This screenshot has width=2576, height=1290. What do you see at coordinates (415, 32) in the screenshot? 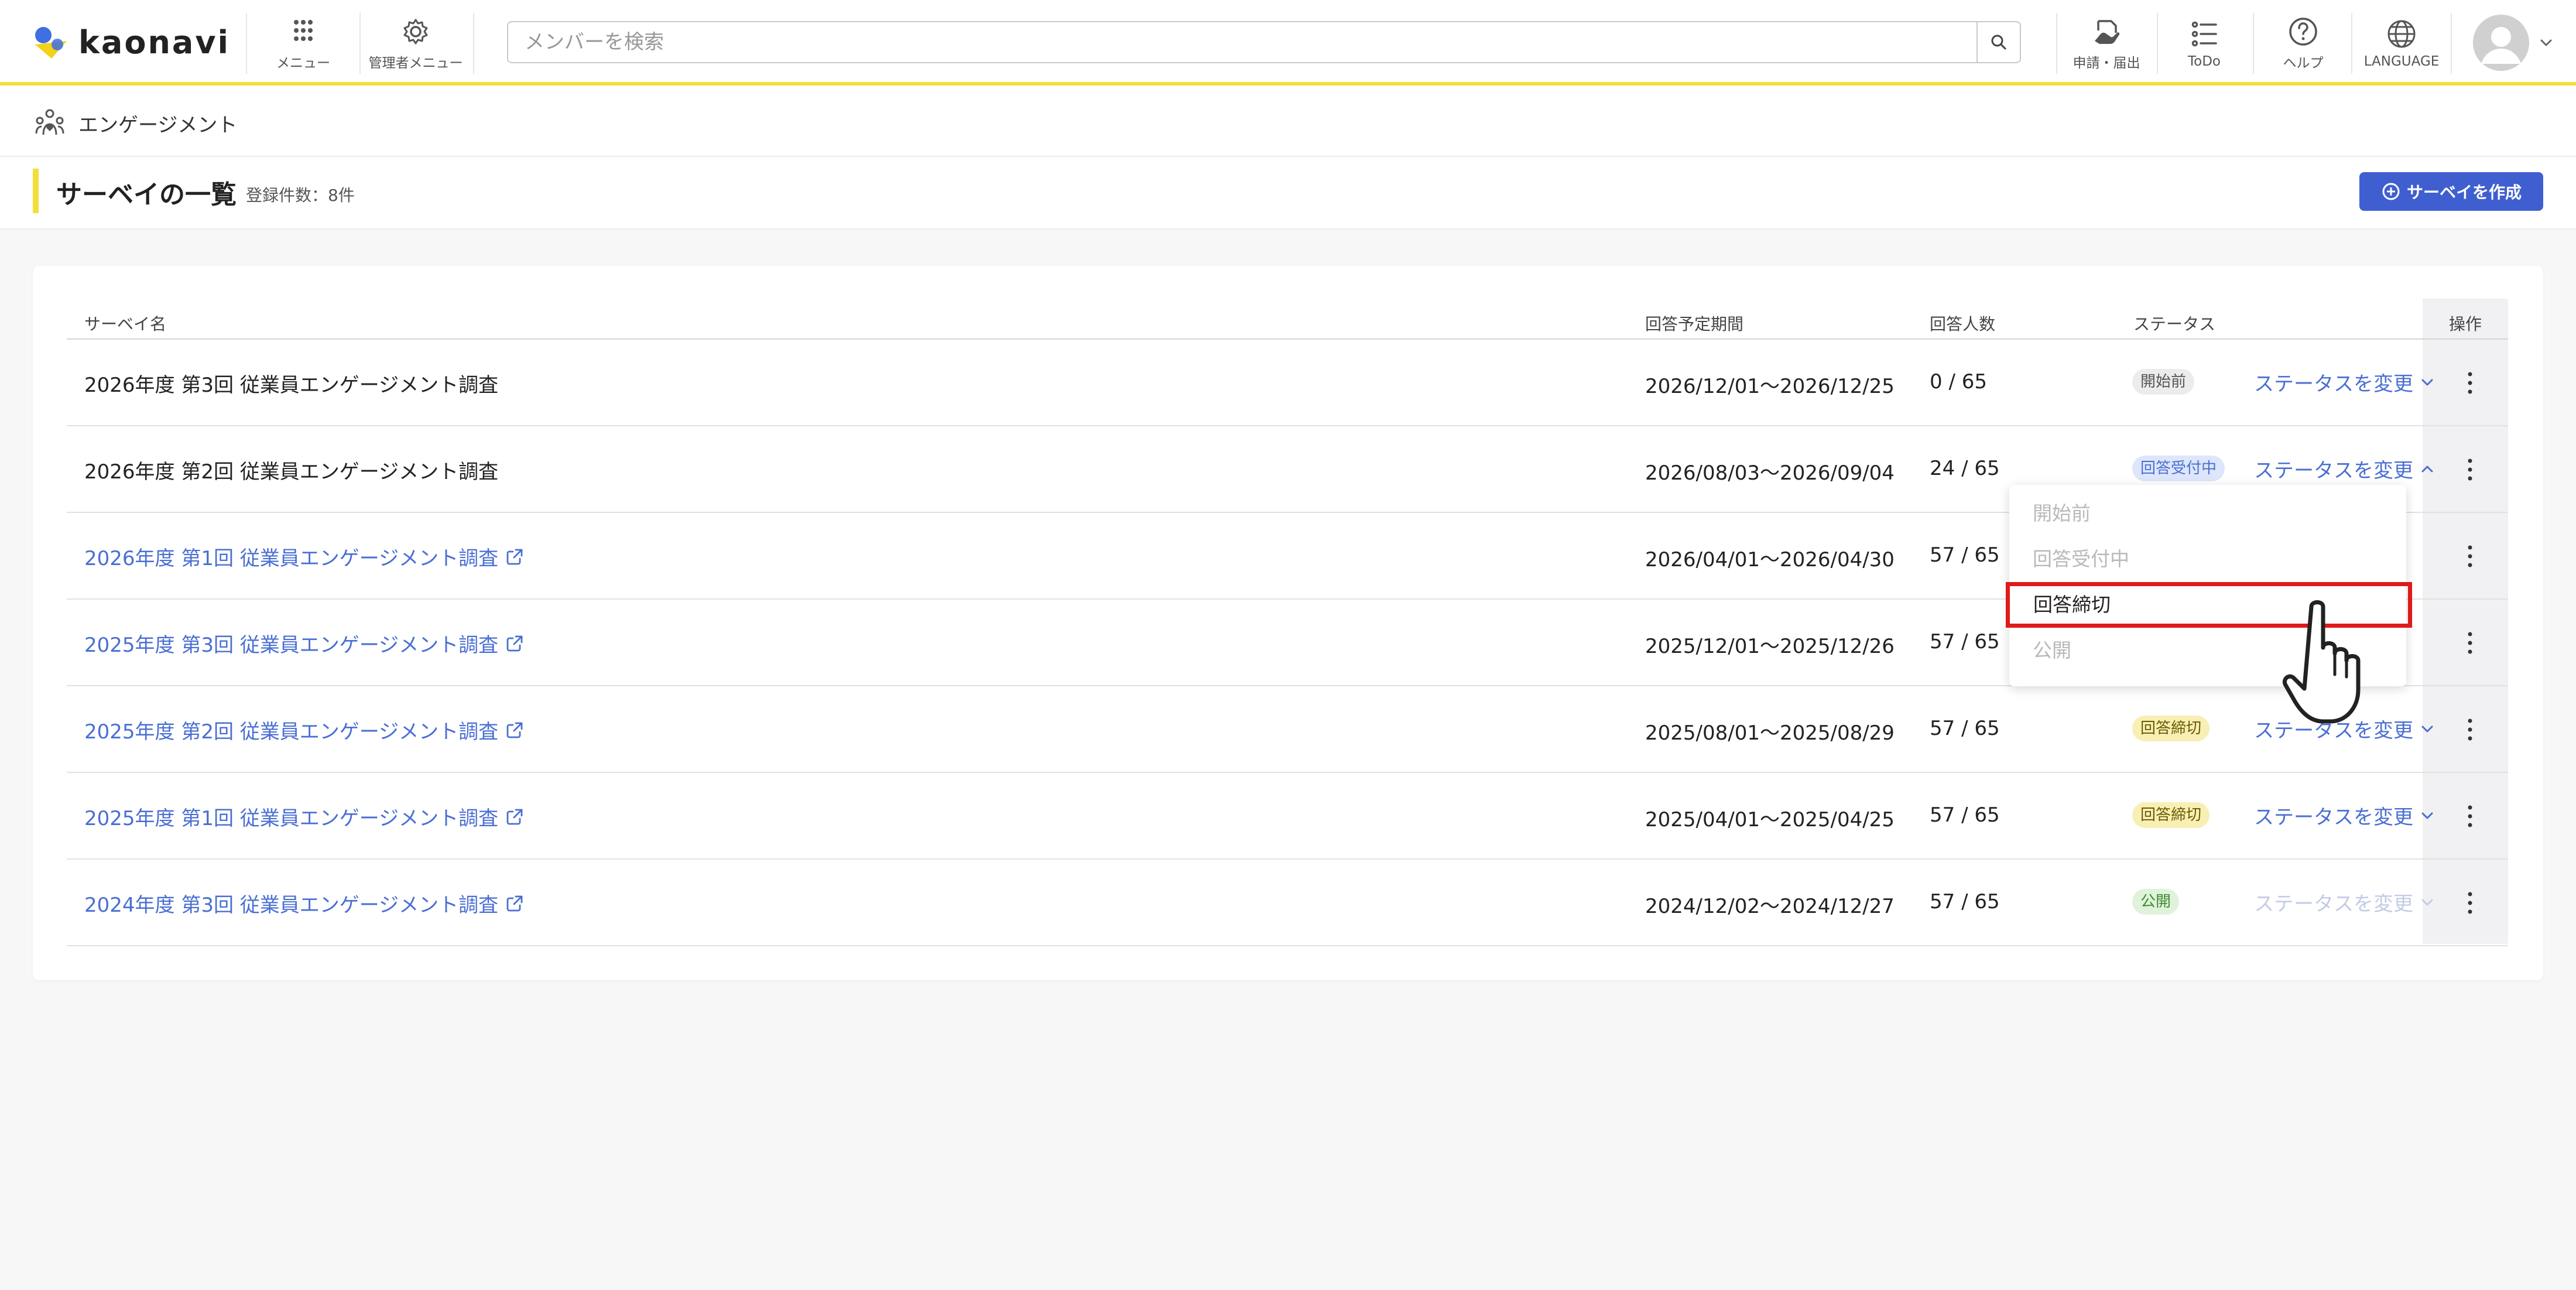
I see `gear-icon` at bounding box center [415, 32].